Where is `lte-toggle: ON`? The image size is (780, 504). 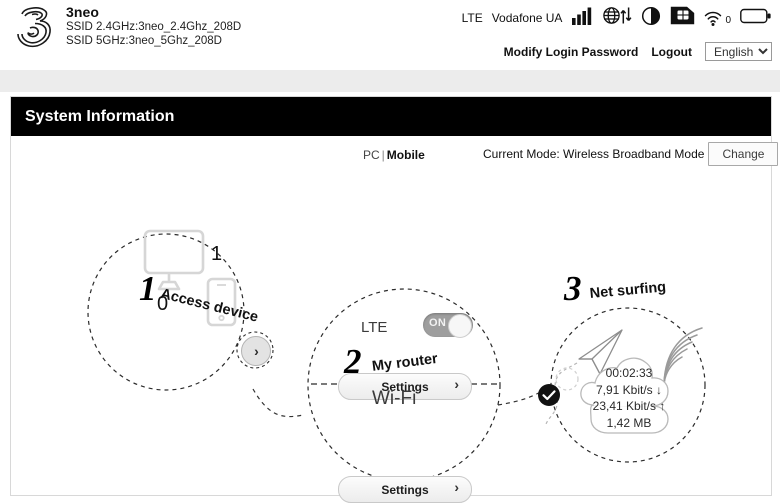 lte-toggle: ON is located at coordinates (448, 325).